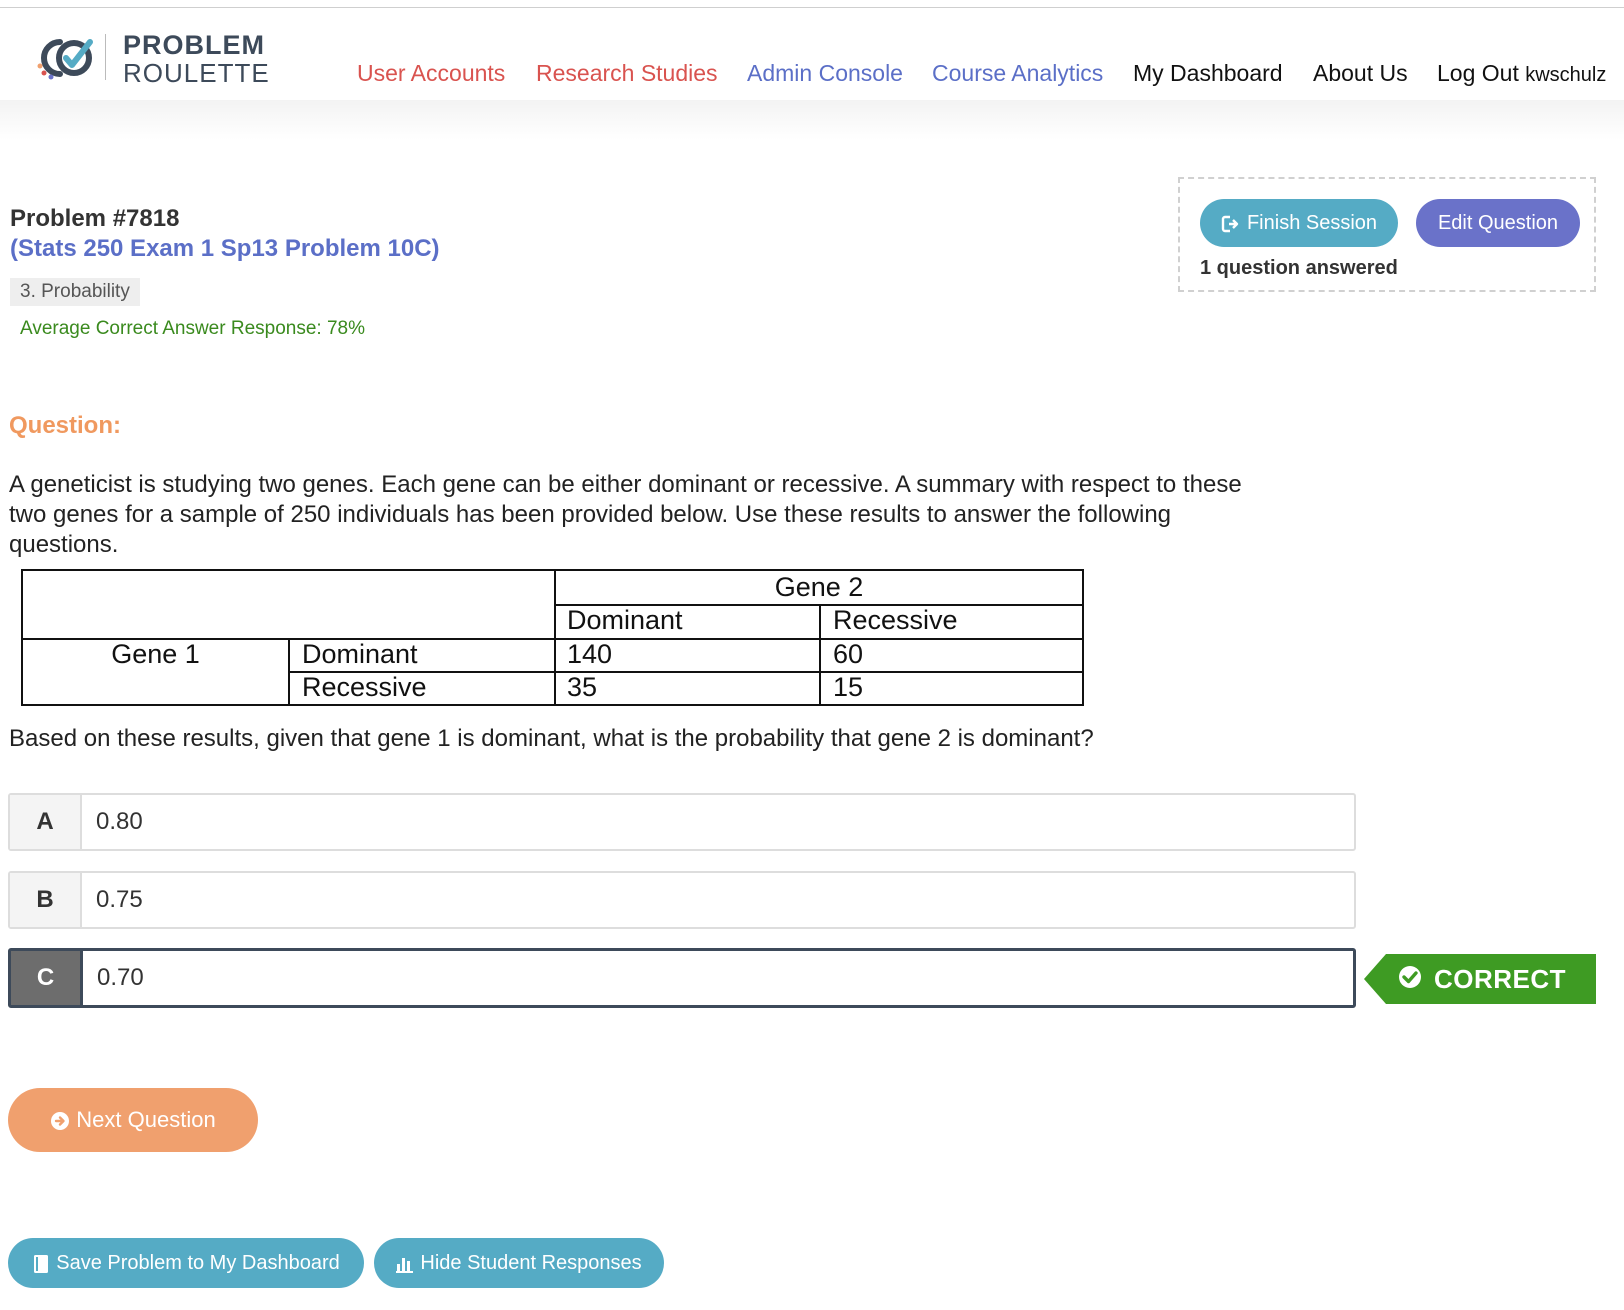 The height and width of the screenshot is (1310, 1624). Describe the element at coordinates (192, 328) in the screenshot. I see `average-response: Average Correct Answer Response: 78%` at that location.